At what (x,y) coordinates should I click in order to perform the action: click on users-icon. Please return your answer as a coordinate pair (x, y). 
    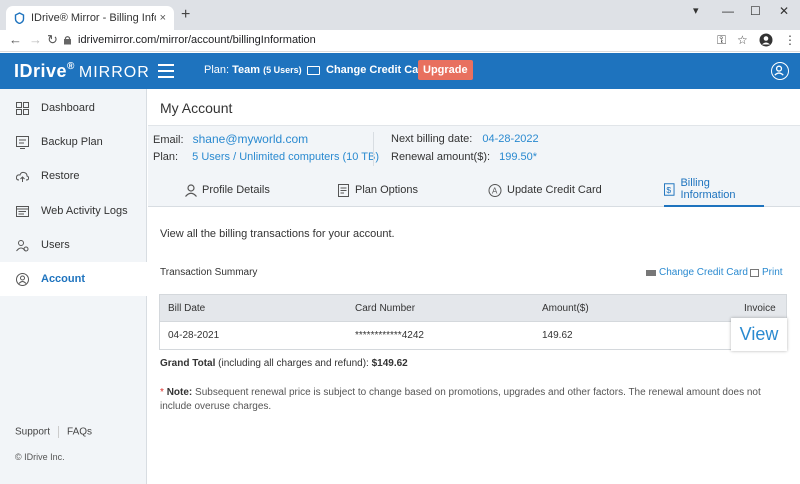
    Looking at the image, I should click on (22, 245).